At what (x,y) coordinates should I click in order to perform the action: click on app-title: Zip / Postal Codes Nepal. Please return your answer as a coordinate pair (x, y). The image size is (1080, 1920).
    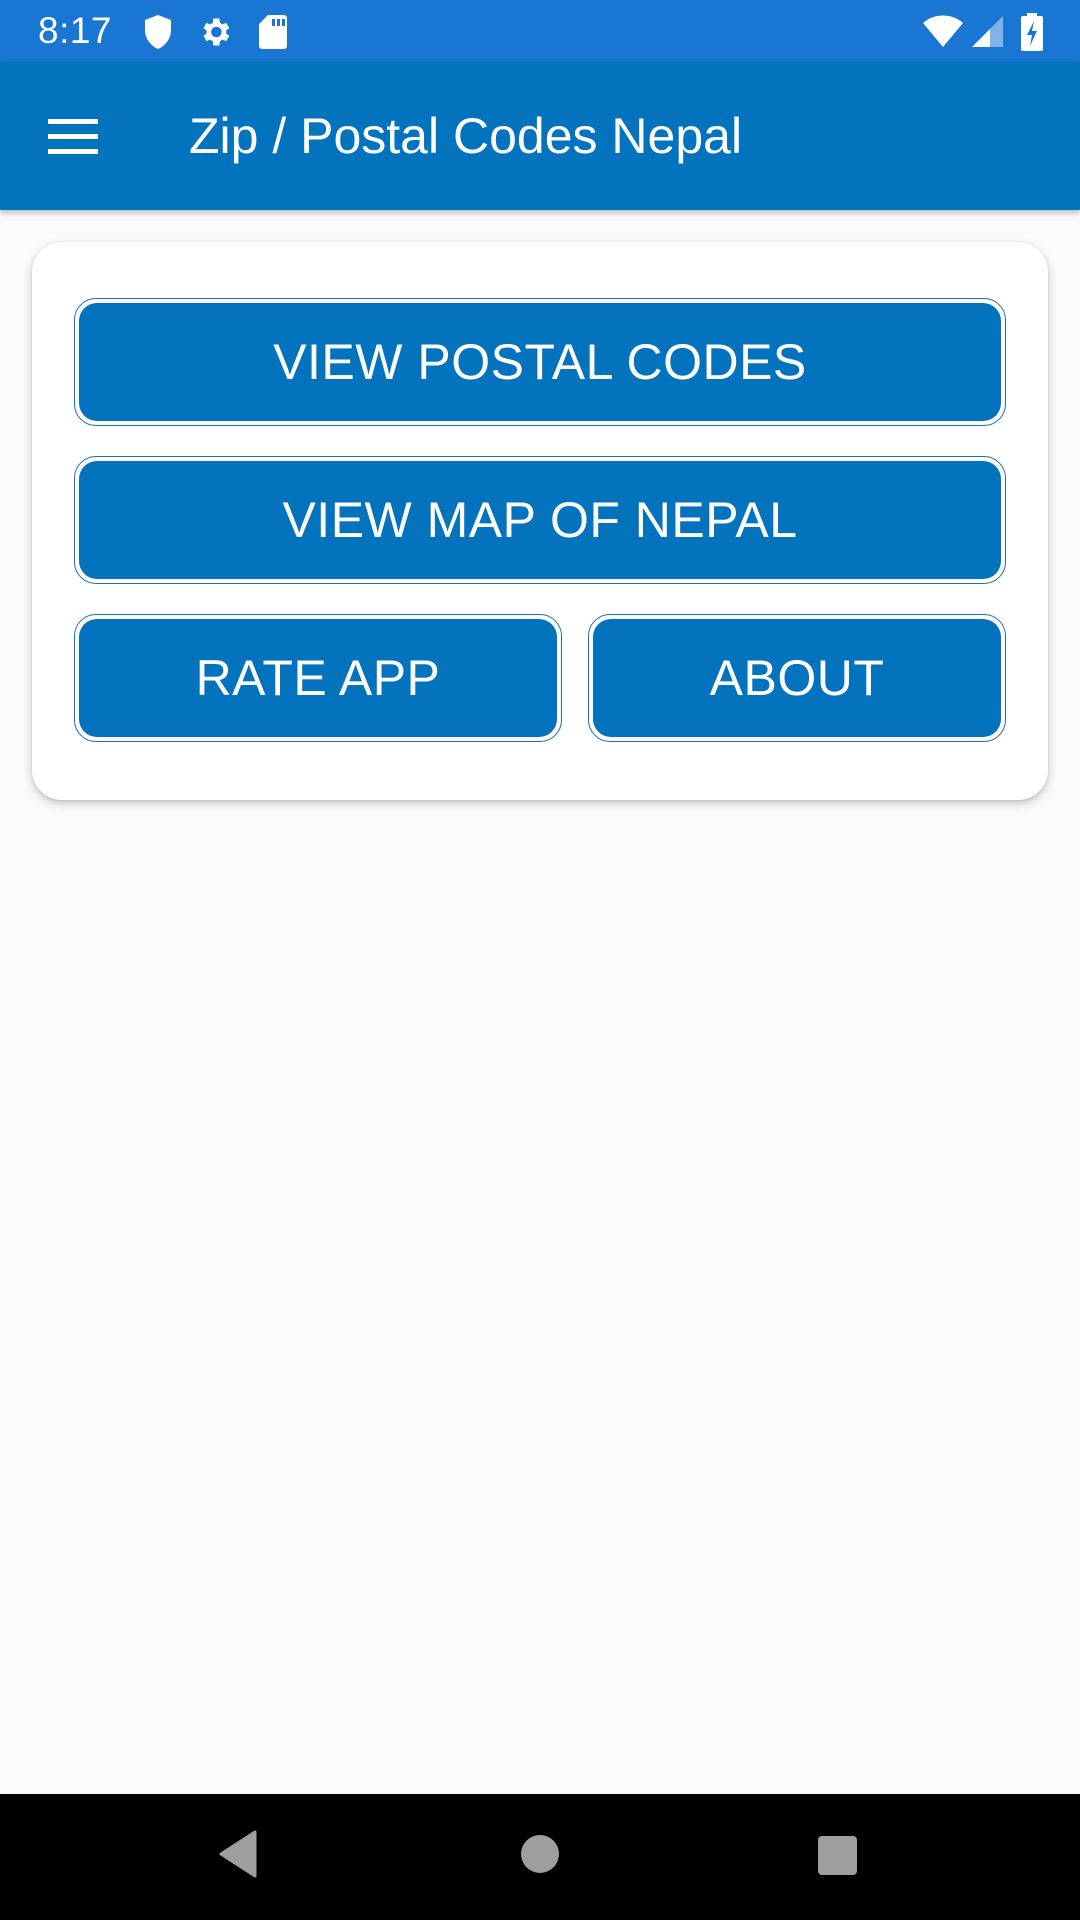
    Looking at the image, I should click on (466, 136).